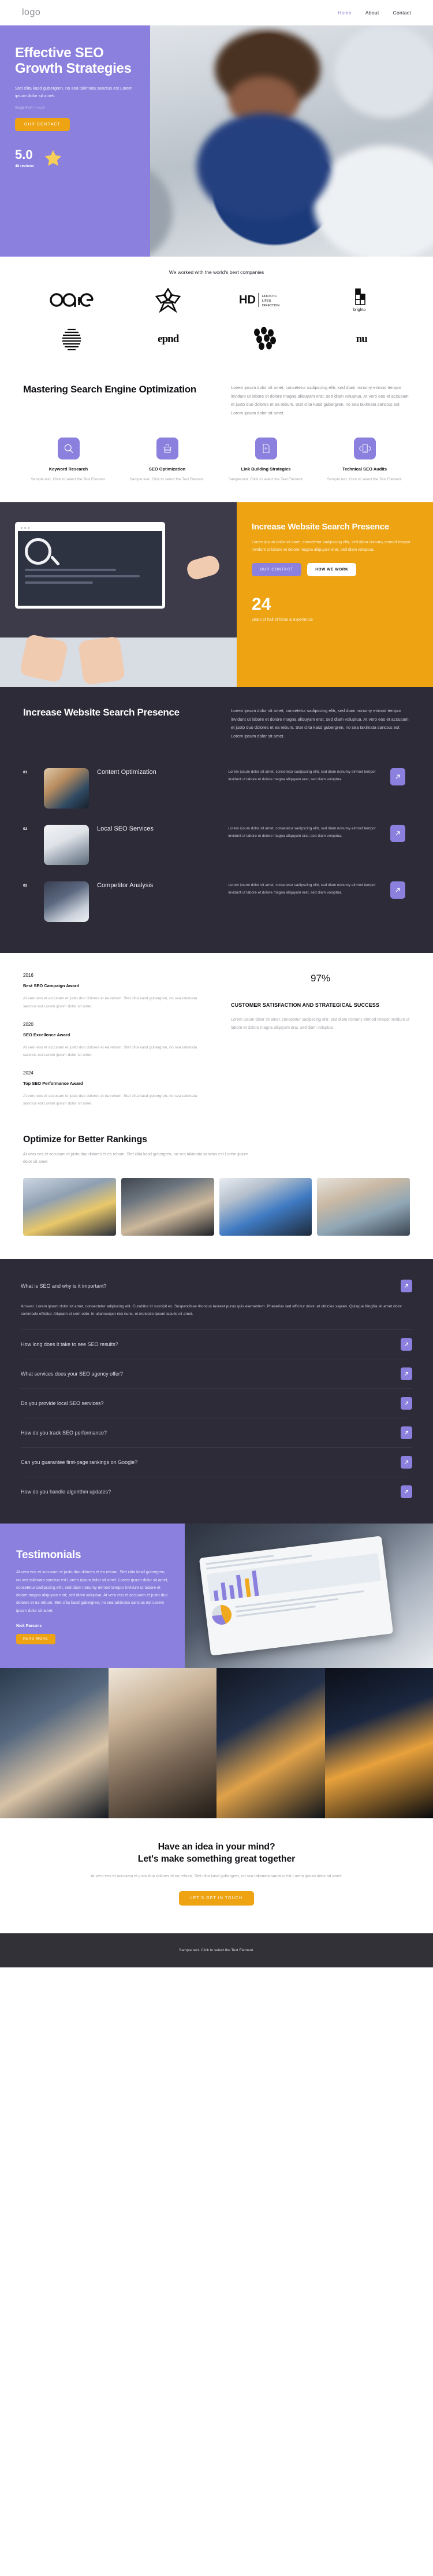 Image resolution: width=433 pixels, height=2576 pixels. What do you see at coordinates (28, 976) in the screenshot?
I see `award-year: 2016` at bounding box center [28, 976].